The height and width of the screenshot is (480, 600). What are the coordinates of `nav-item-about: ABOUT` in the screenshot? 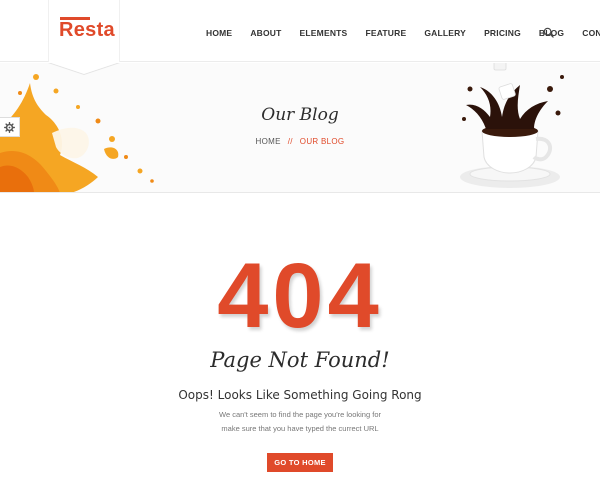 It's located at (265, 33).